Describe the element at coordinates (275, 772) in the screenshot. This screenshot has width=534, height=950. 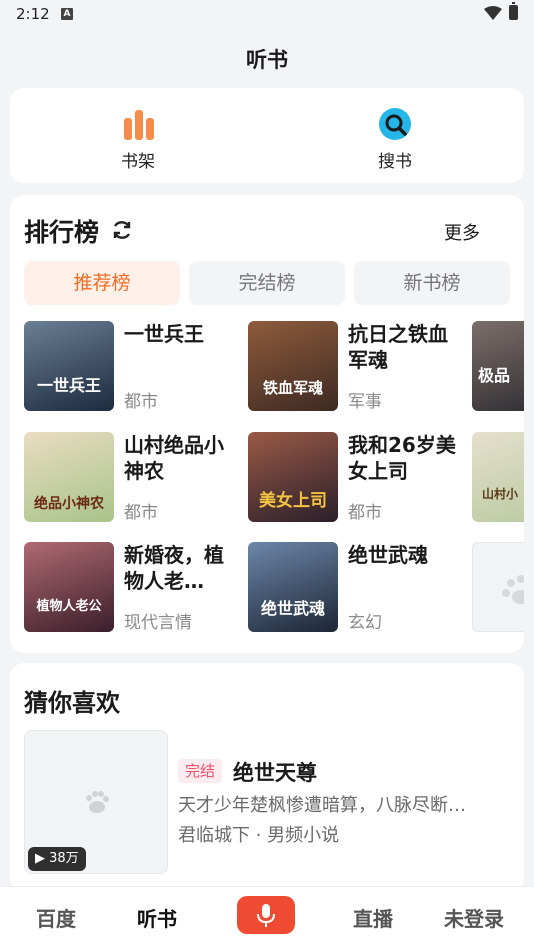
I see `guess-book-title: 绝世天尊` at that location.